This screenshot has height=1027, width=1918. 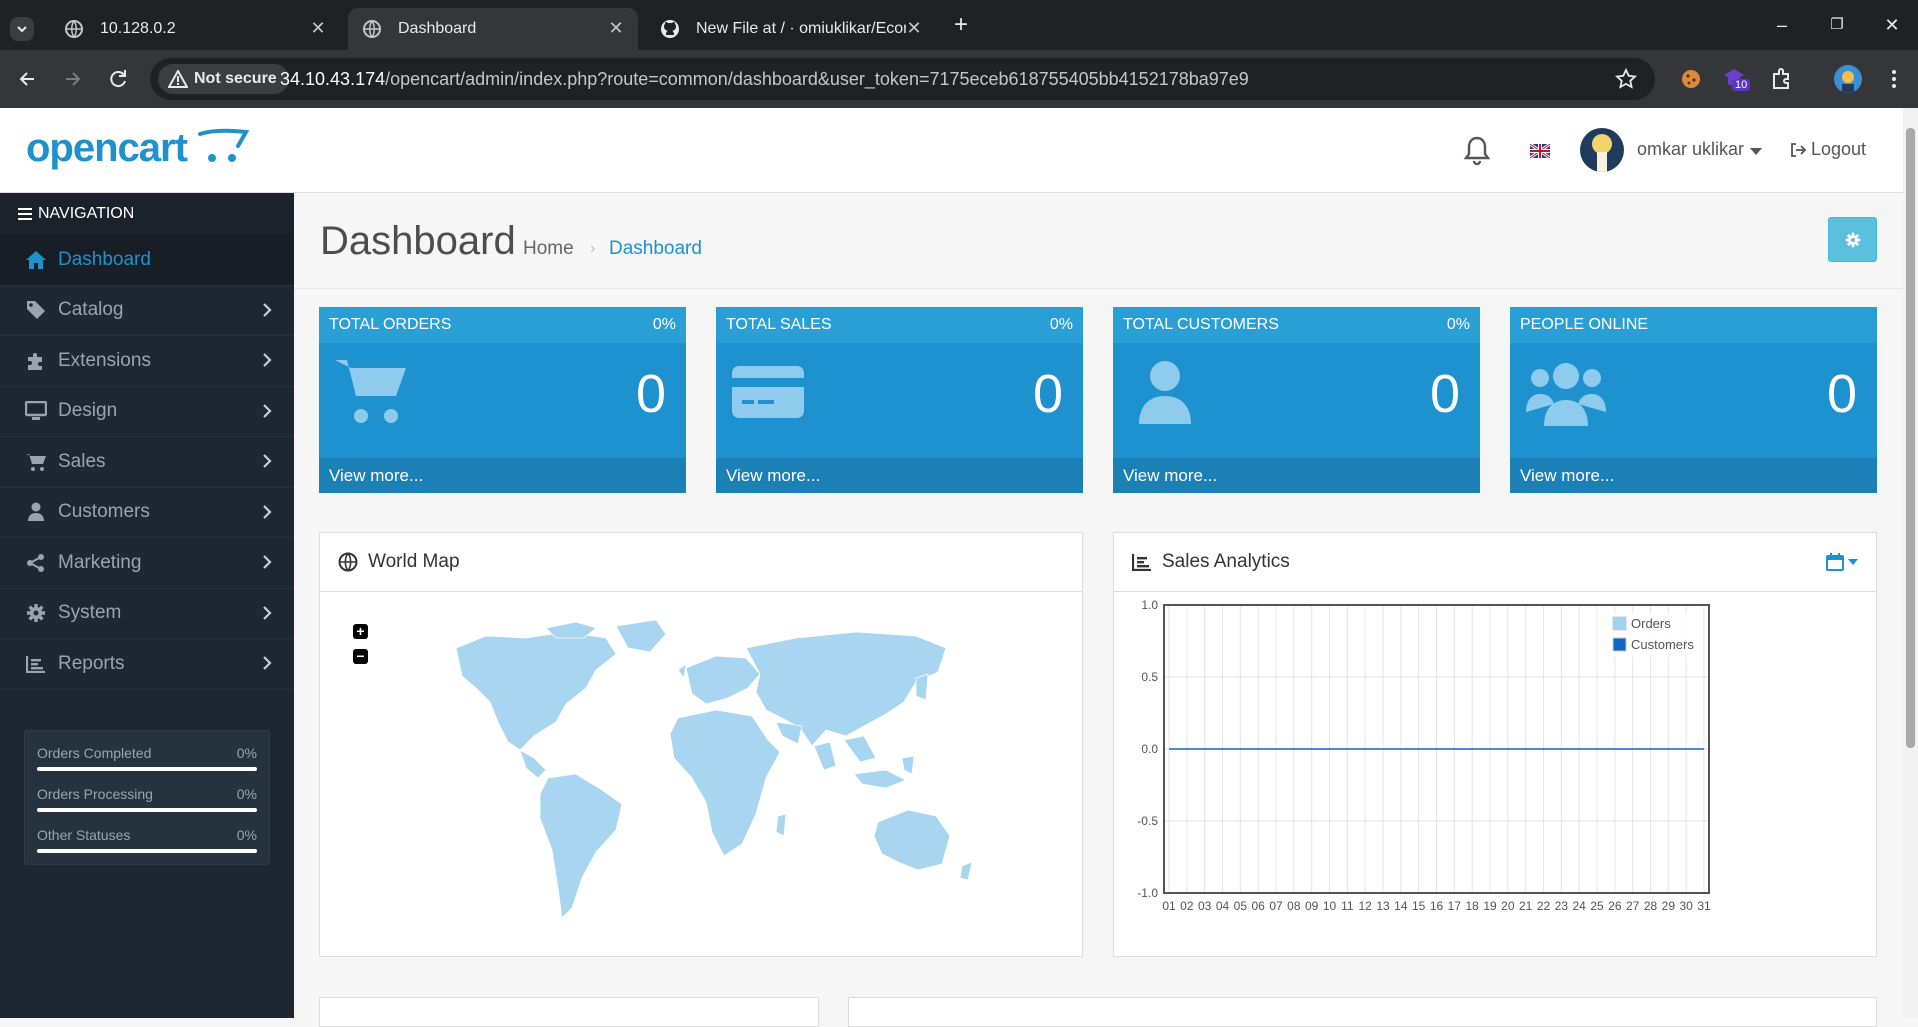 I want to click on partial-panel-right, so click(x=1362, y=1012).